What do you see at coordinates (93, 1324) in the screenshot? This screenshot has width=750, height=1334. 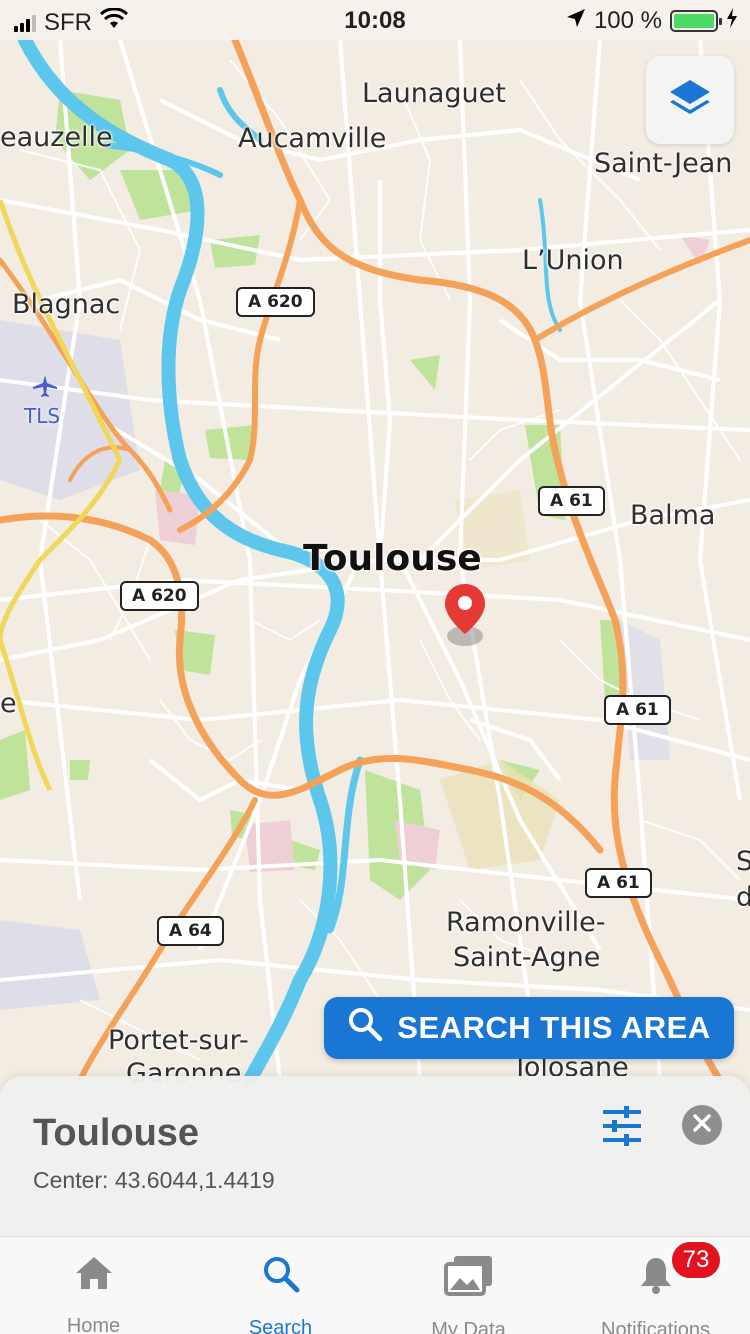 I see `tab-label: Home` at bounding box center [93, 1324].